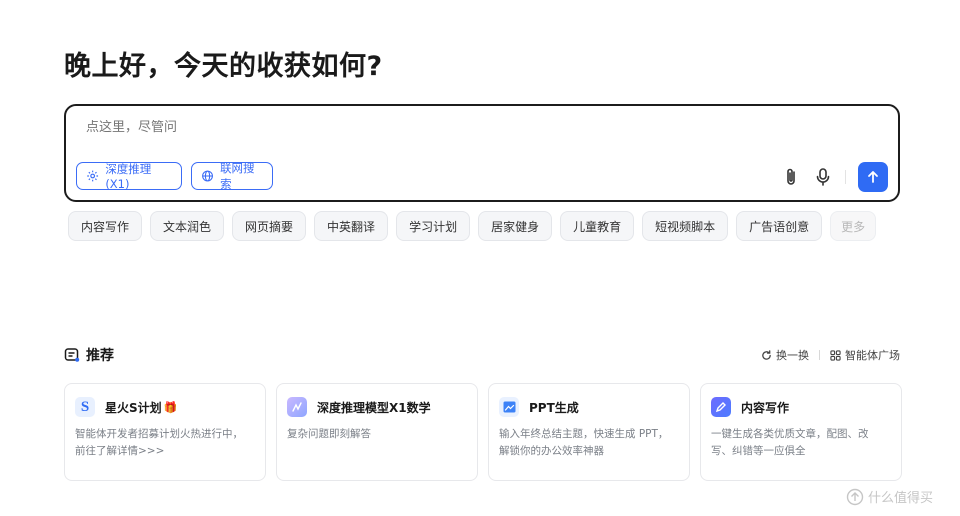  I want to click on s-logo-icon: S, so click(85, 407).